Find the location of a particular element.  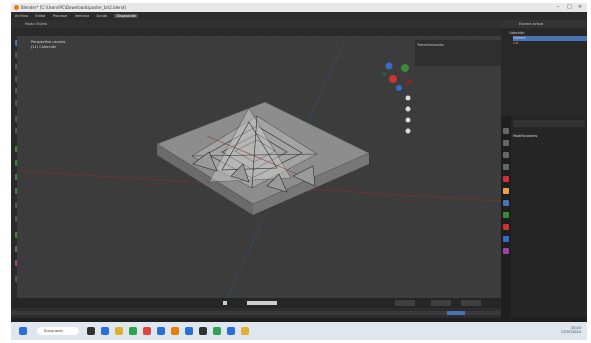

scene-props-icon is located at coordinates (506, 167).